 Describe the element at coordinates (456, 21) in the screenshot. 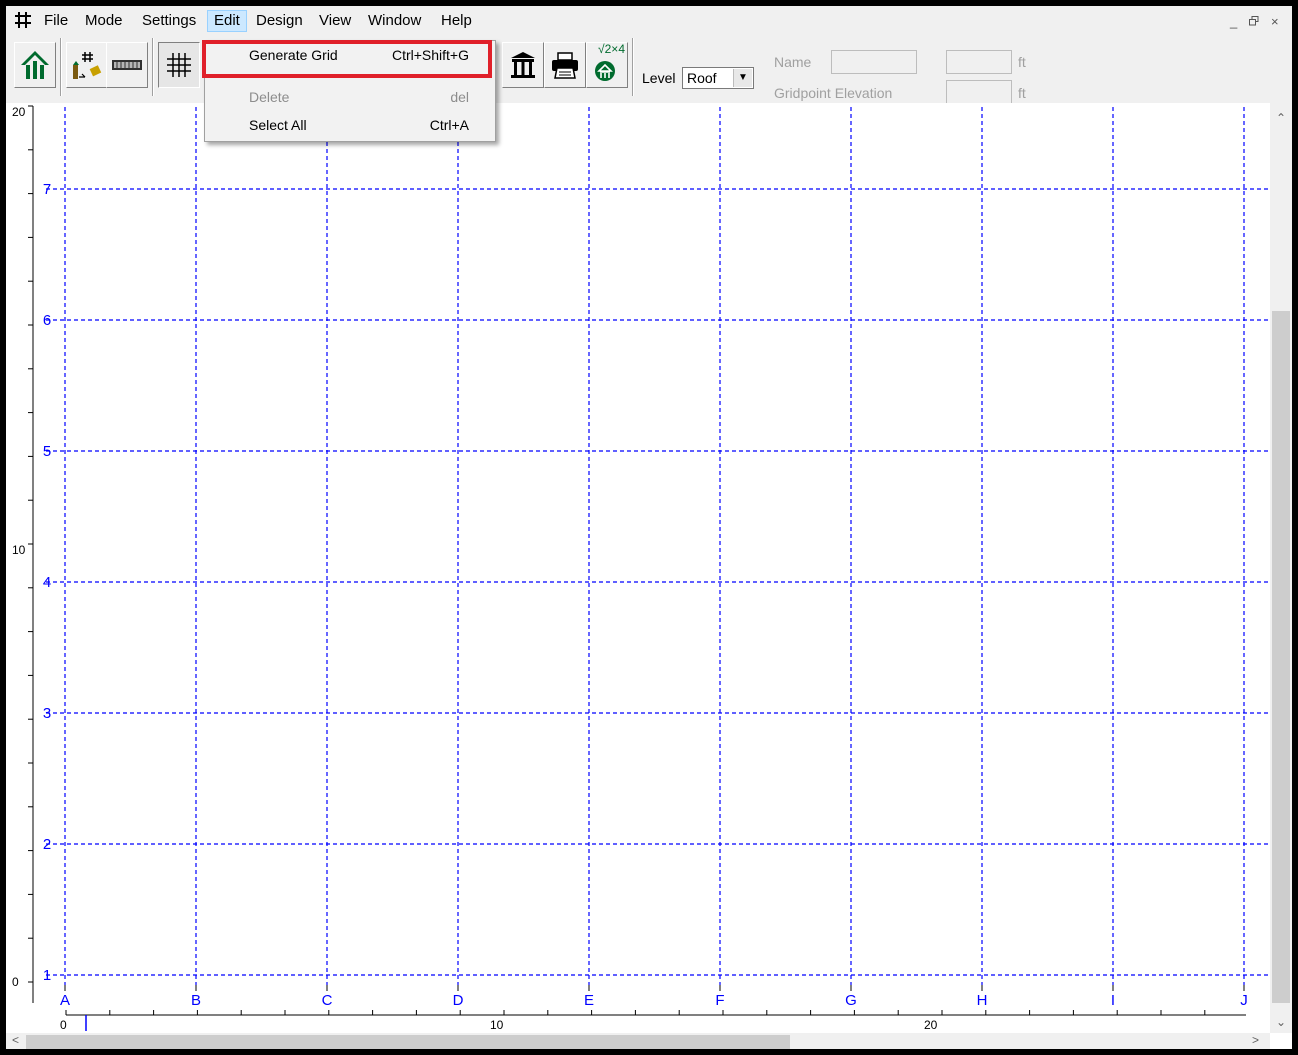

I see `menu-help: Help` at that location.